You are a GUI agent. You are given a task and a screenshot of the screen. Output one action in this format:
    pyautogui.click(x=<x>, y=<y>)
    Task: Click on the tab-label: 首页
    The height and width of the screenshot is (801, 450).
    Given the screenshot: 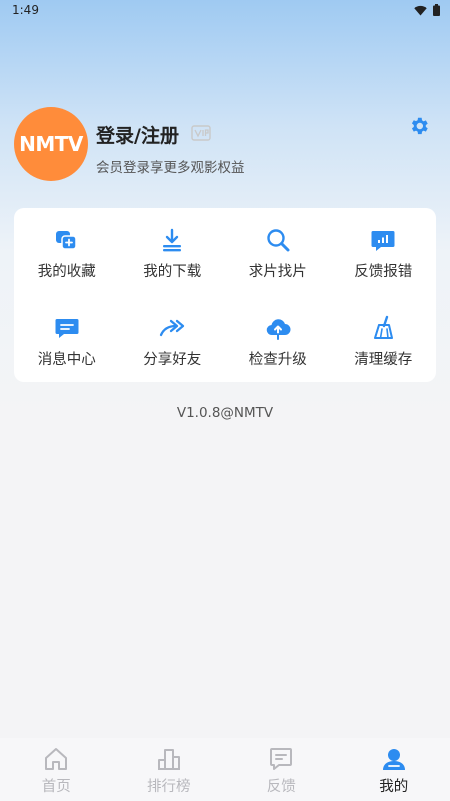 What is the action you would take?
    pyautogui.click(x=56, y=787)
    